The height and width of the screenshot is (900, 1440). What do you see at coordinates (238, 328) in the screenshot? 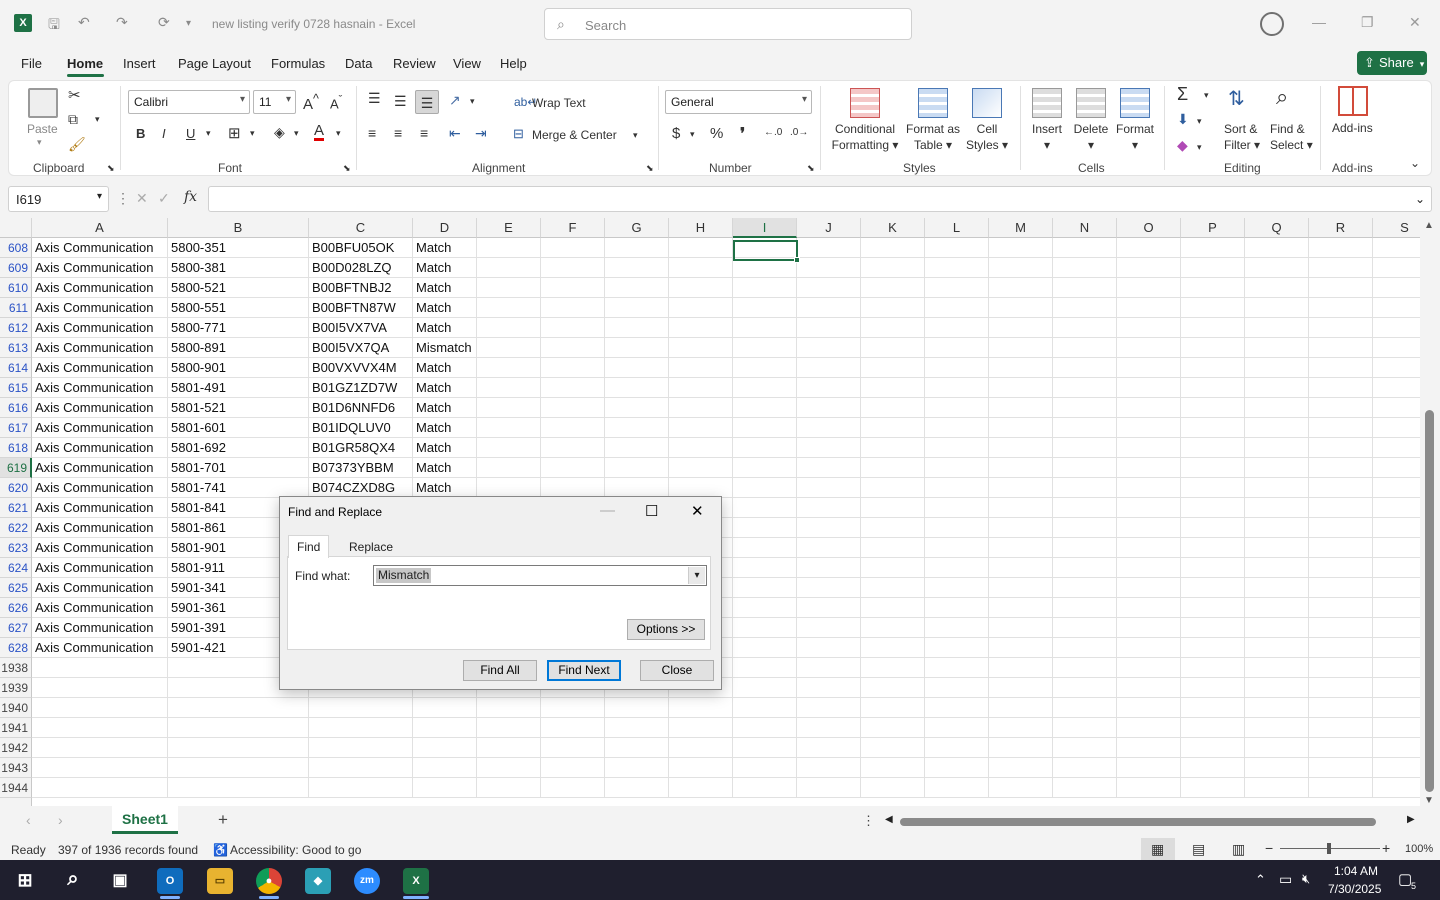
I see `cell-b: 5800-771` at bounding box center [238, 328].